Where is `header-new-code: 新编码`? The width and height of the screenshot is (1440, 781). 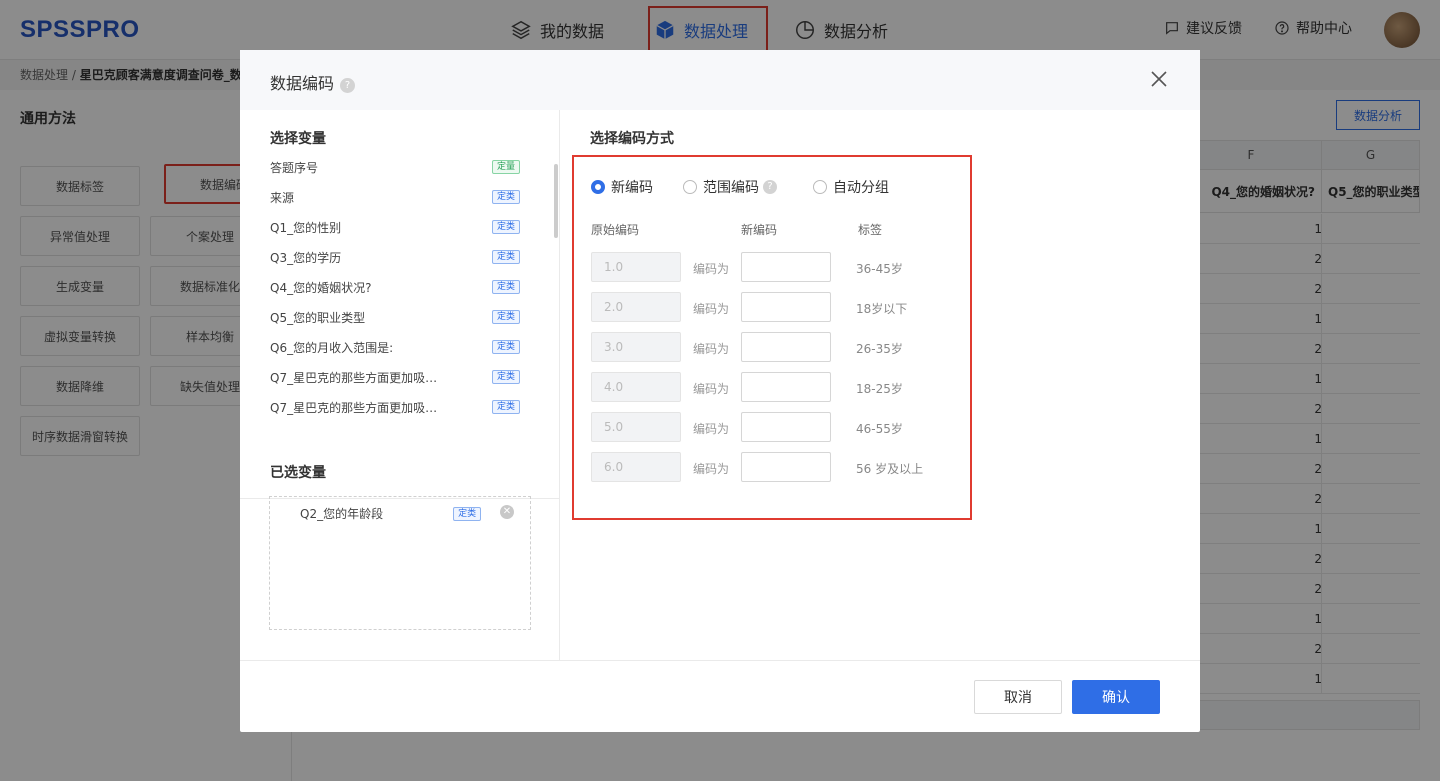 header-new-code: 新编码 is located at coordinates (759, 230).